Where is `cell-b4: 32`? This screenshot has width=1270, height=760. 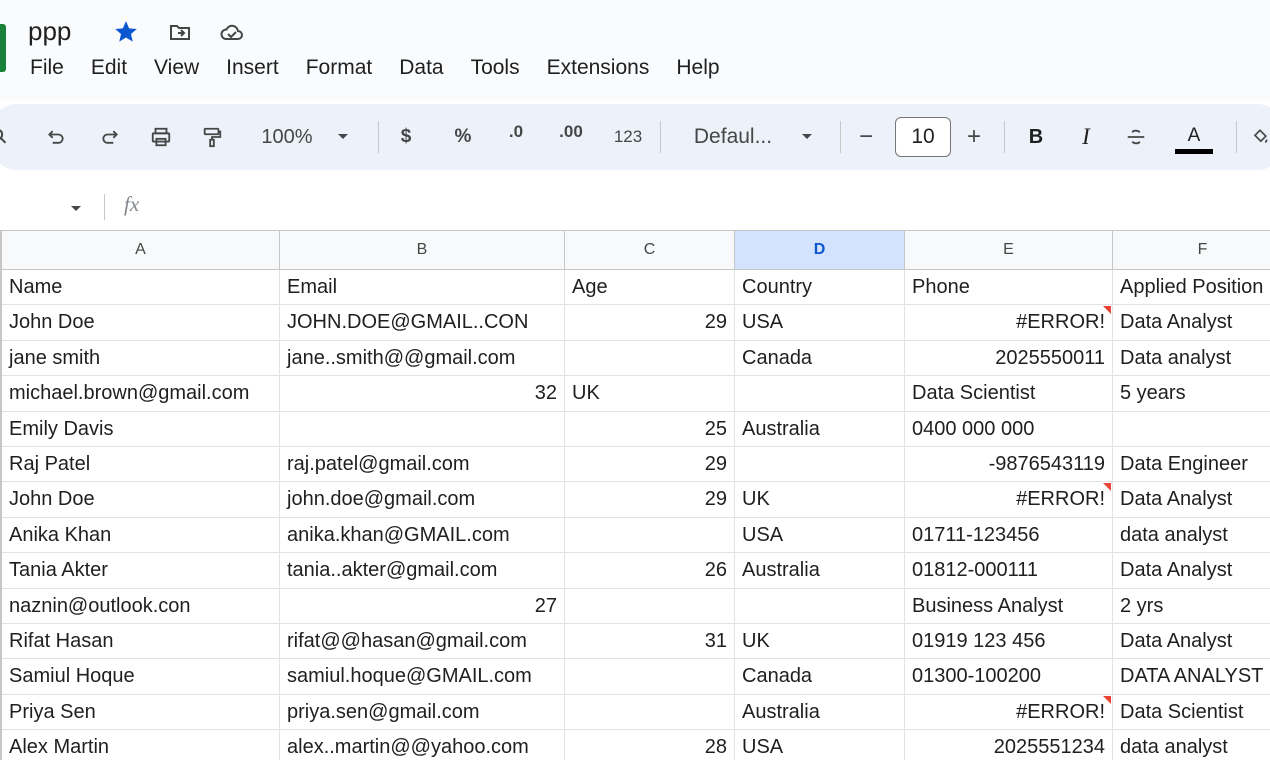
cell-b4: 32 is located at coordinates (422, 394).